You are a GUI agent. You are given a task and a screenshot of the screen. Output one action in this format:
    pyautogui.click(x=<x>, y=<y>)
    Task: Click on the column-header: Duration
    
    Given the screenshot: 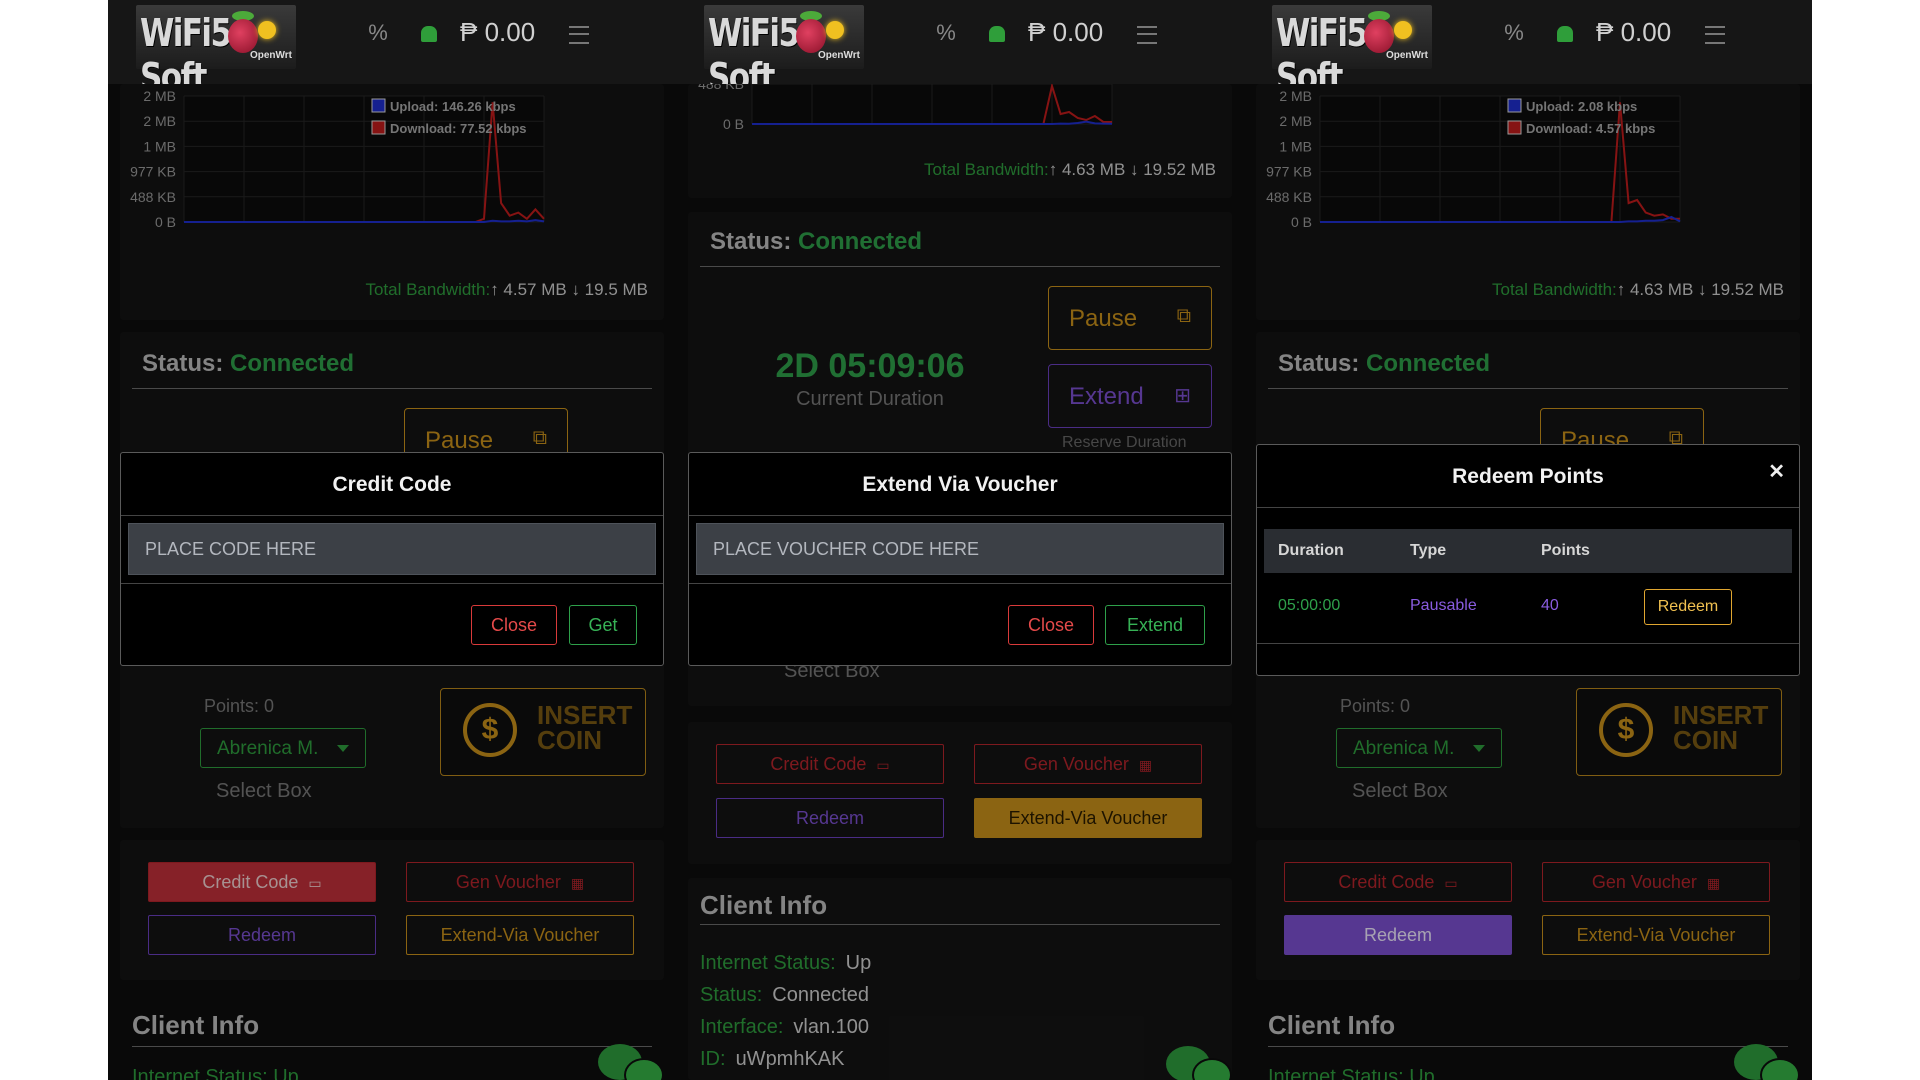 What is the action you would take?
    pyautogui.click(x=1311, y=550)
    